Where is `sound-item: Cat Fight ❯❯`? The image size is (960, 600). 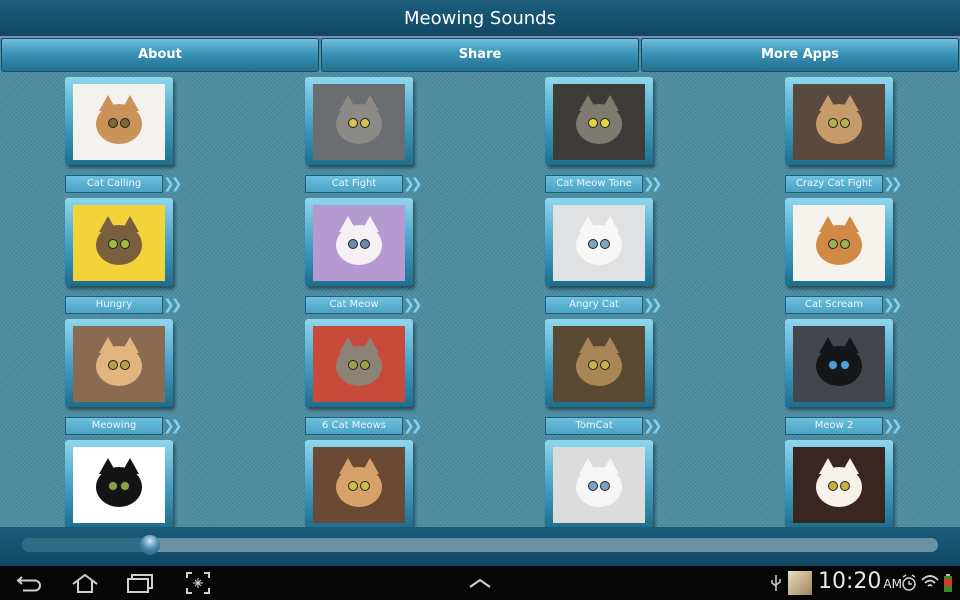
sound-item: Cat Fight ❯❯ is located at coordinates (370, 132).